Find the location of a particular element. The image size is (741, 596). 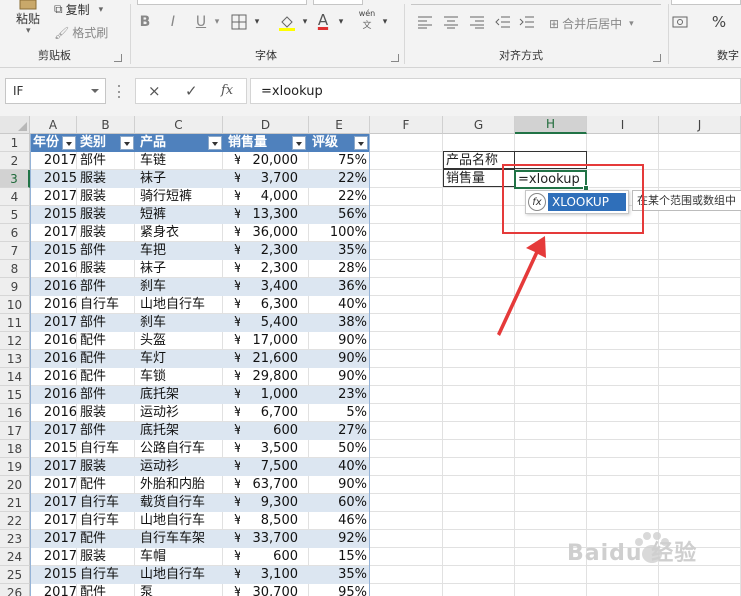

formula-input: =xlookup is located at coordinates (495, 91).